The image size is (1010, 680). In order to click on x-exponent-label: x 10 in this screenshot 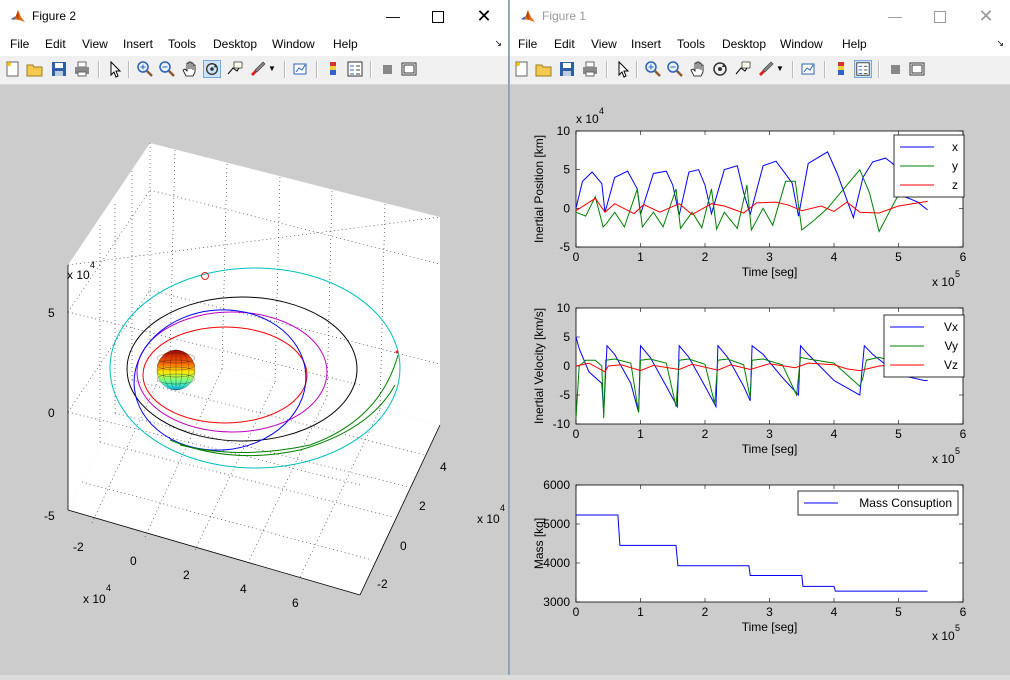, I will do `click(943, 636)`.